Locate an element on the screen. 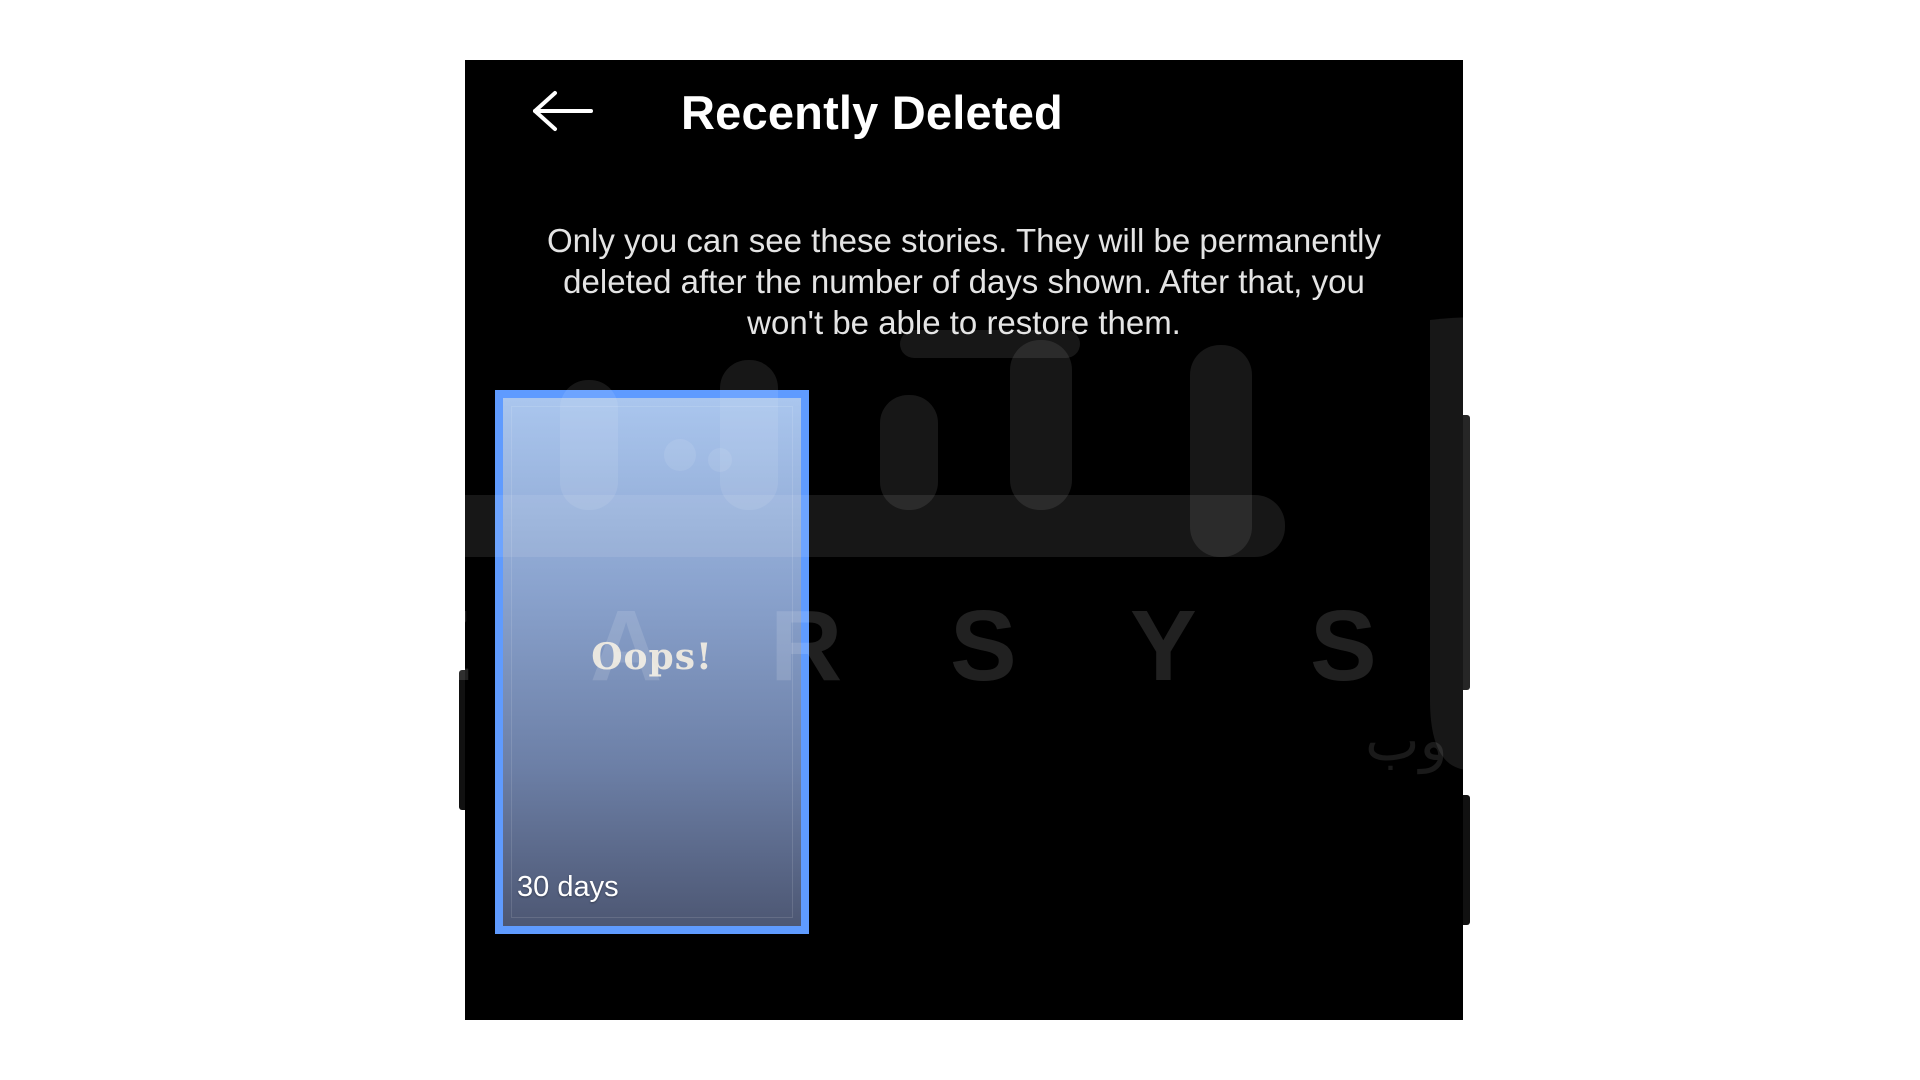 The image size is (1920, 1080). deleted-story-thumbnail: Oops! 30 days is located at coordinates (652, 662).